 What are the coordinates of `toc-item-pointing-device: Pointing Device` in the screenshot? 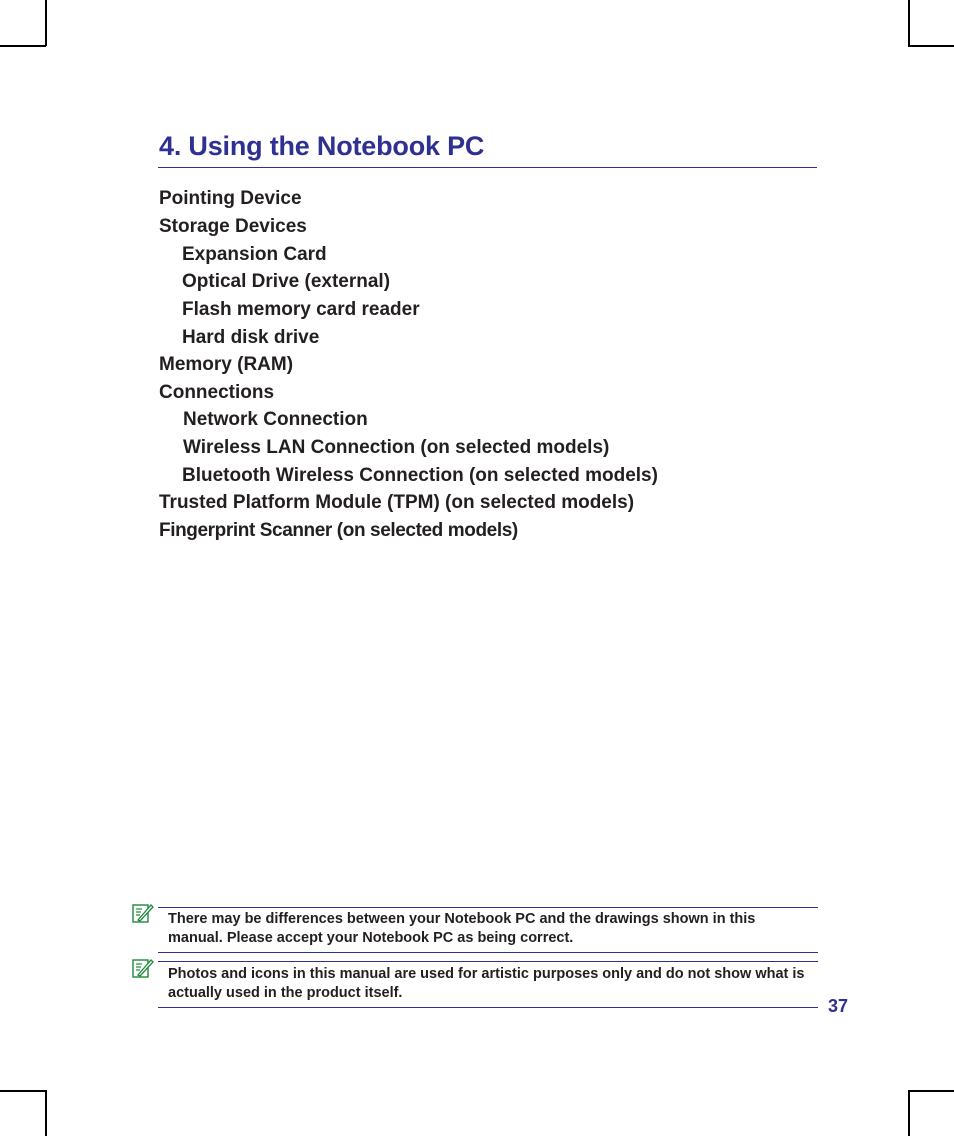 It's located at (230, 199).